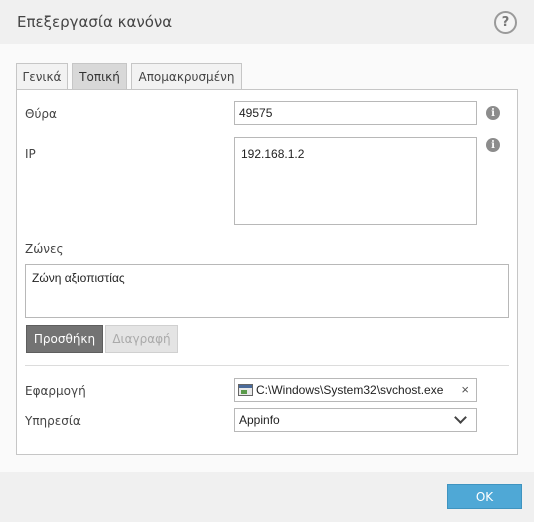  I want to click on ip-label: IP, so click(30, 154).